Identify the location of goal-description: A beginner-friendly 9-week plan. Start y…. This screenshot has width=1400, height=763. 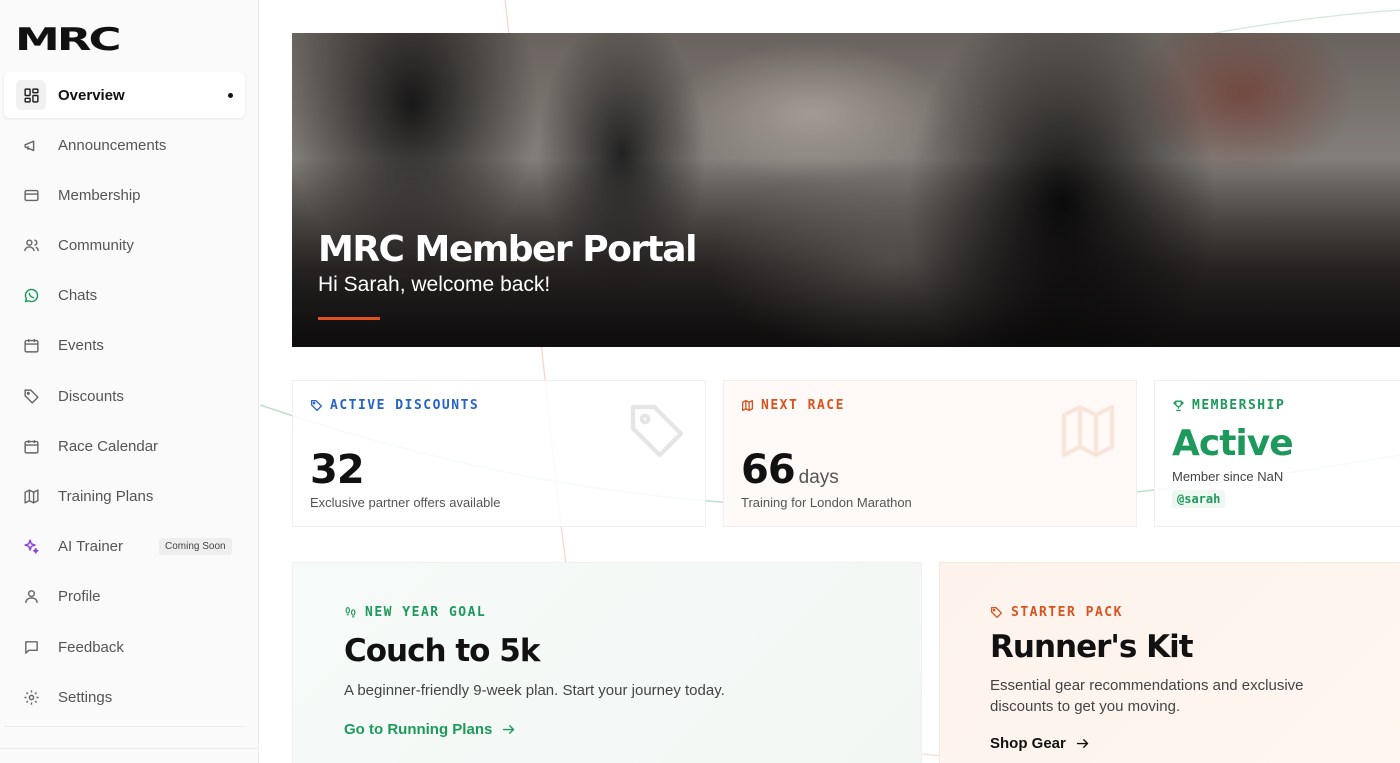
(534, 690).